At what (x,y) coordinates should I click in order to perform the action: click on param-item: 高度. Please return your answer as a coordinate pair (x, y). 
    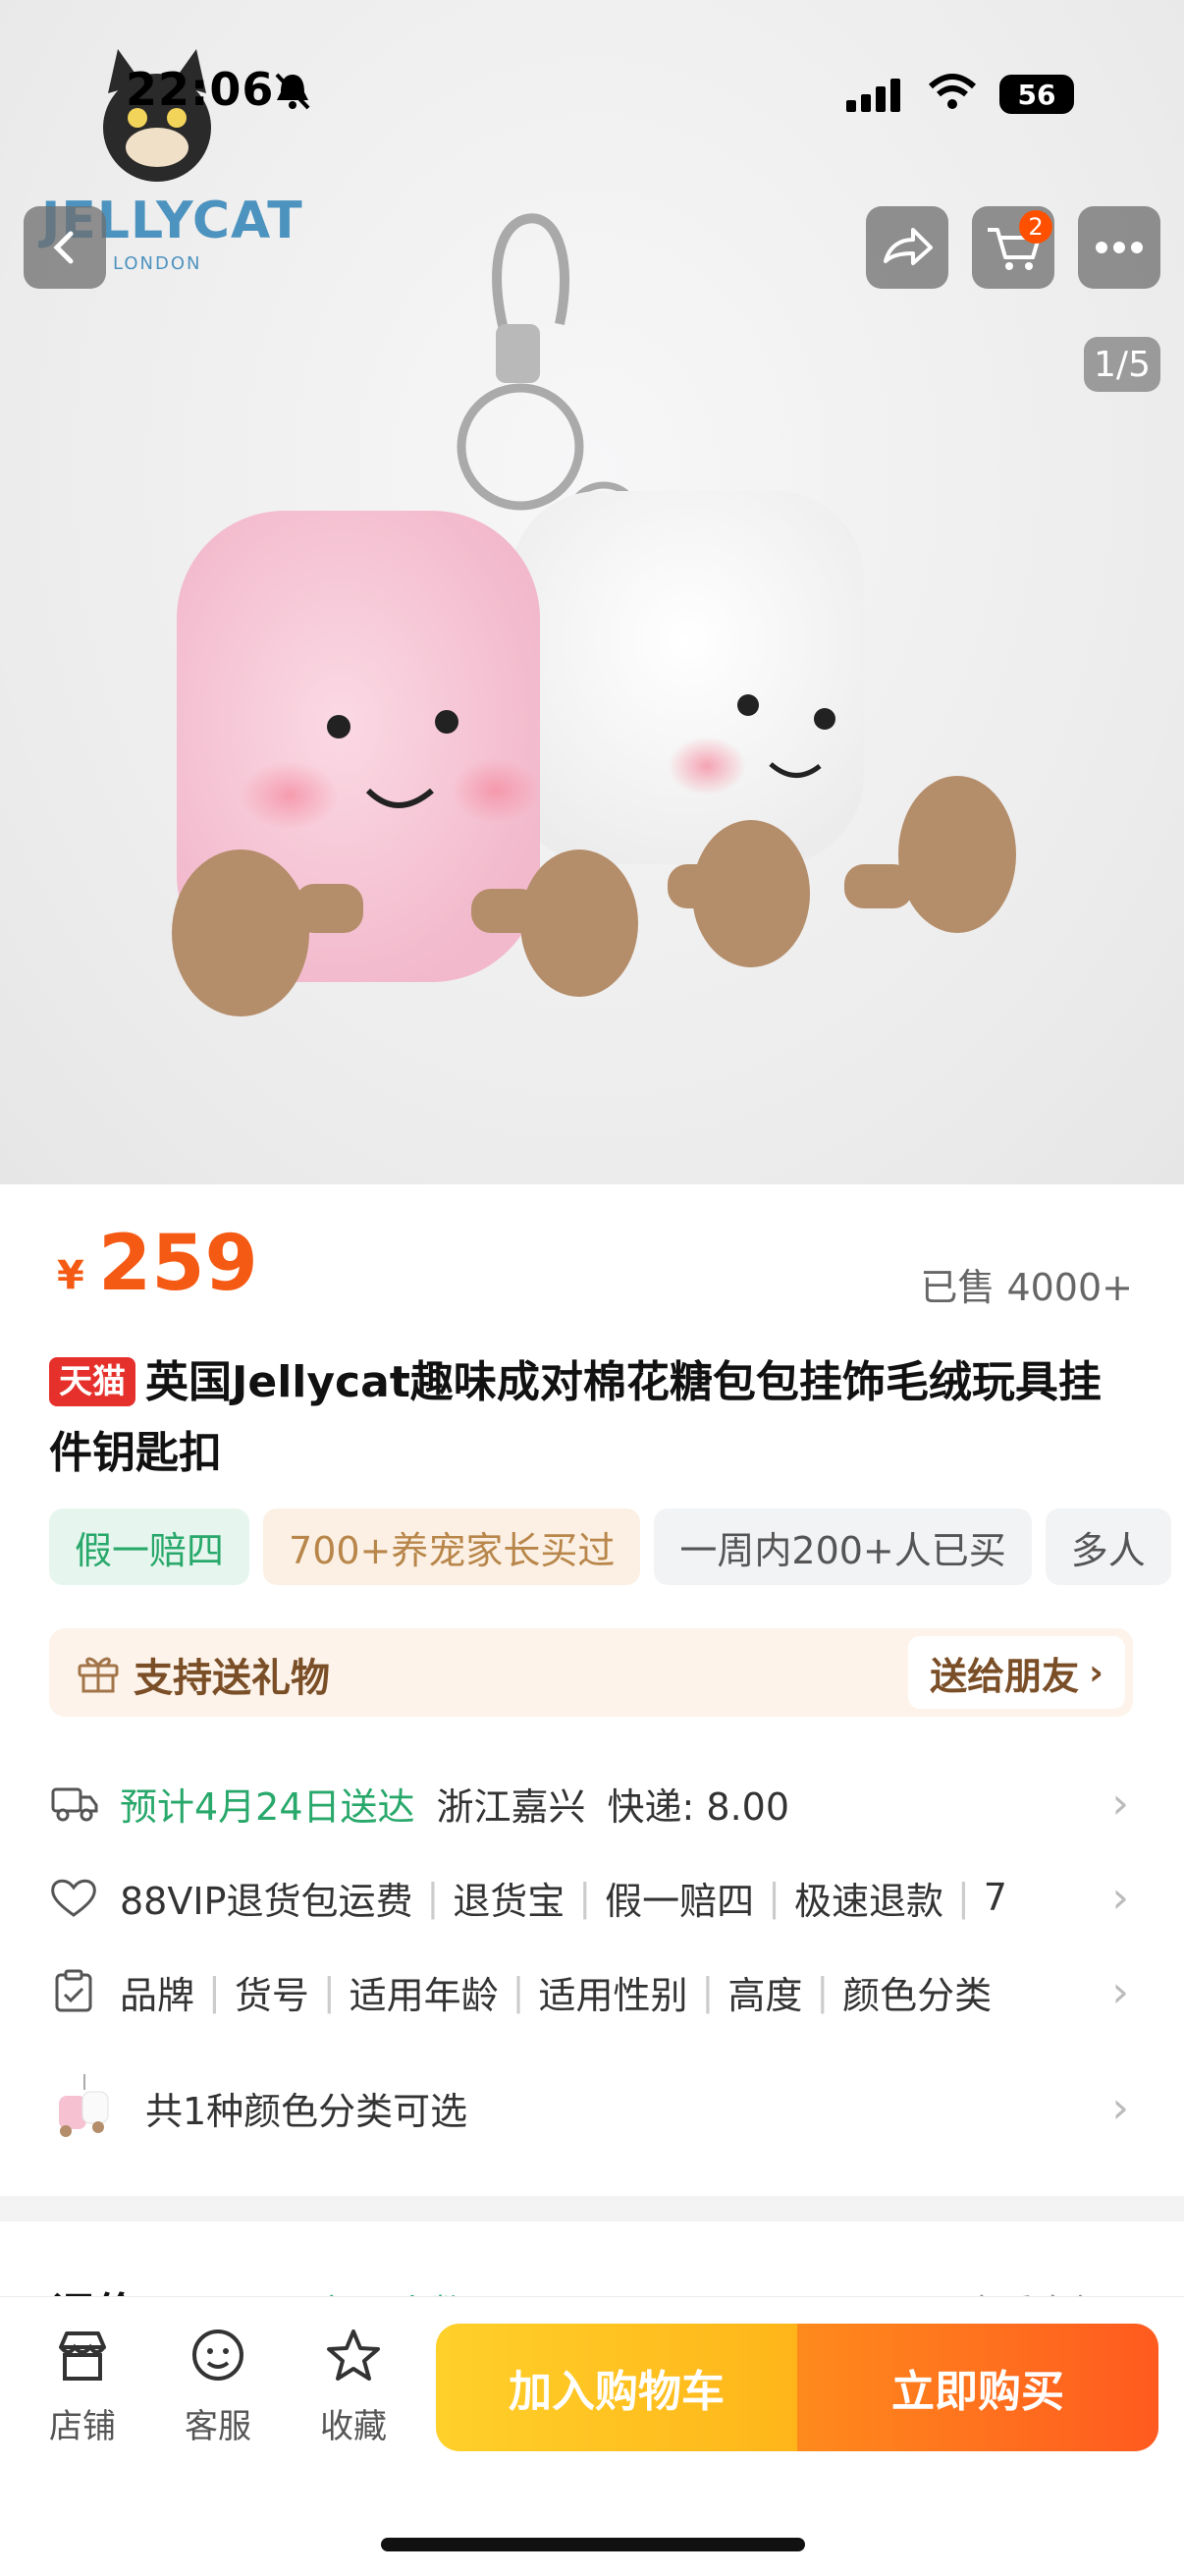
    Looking at the image, I should click on (765, 1995).